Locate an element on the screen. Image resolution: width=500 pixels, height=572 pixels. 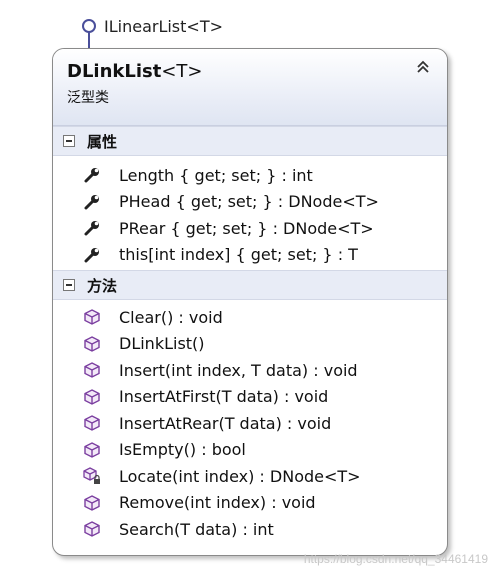
method-row: Clear() : void is located at coordinates (250, 317).